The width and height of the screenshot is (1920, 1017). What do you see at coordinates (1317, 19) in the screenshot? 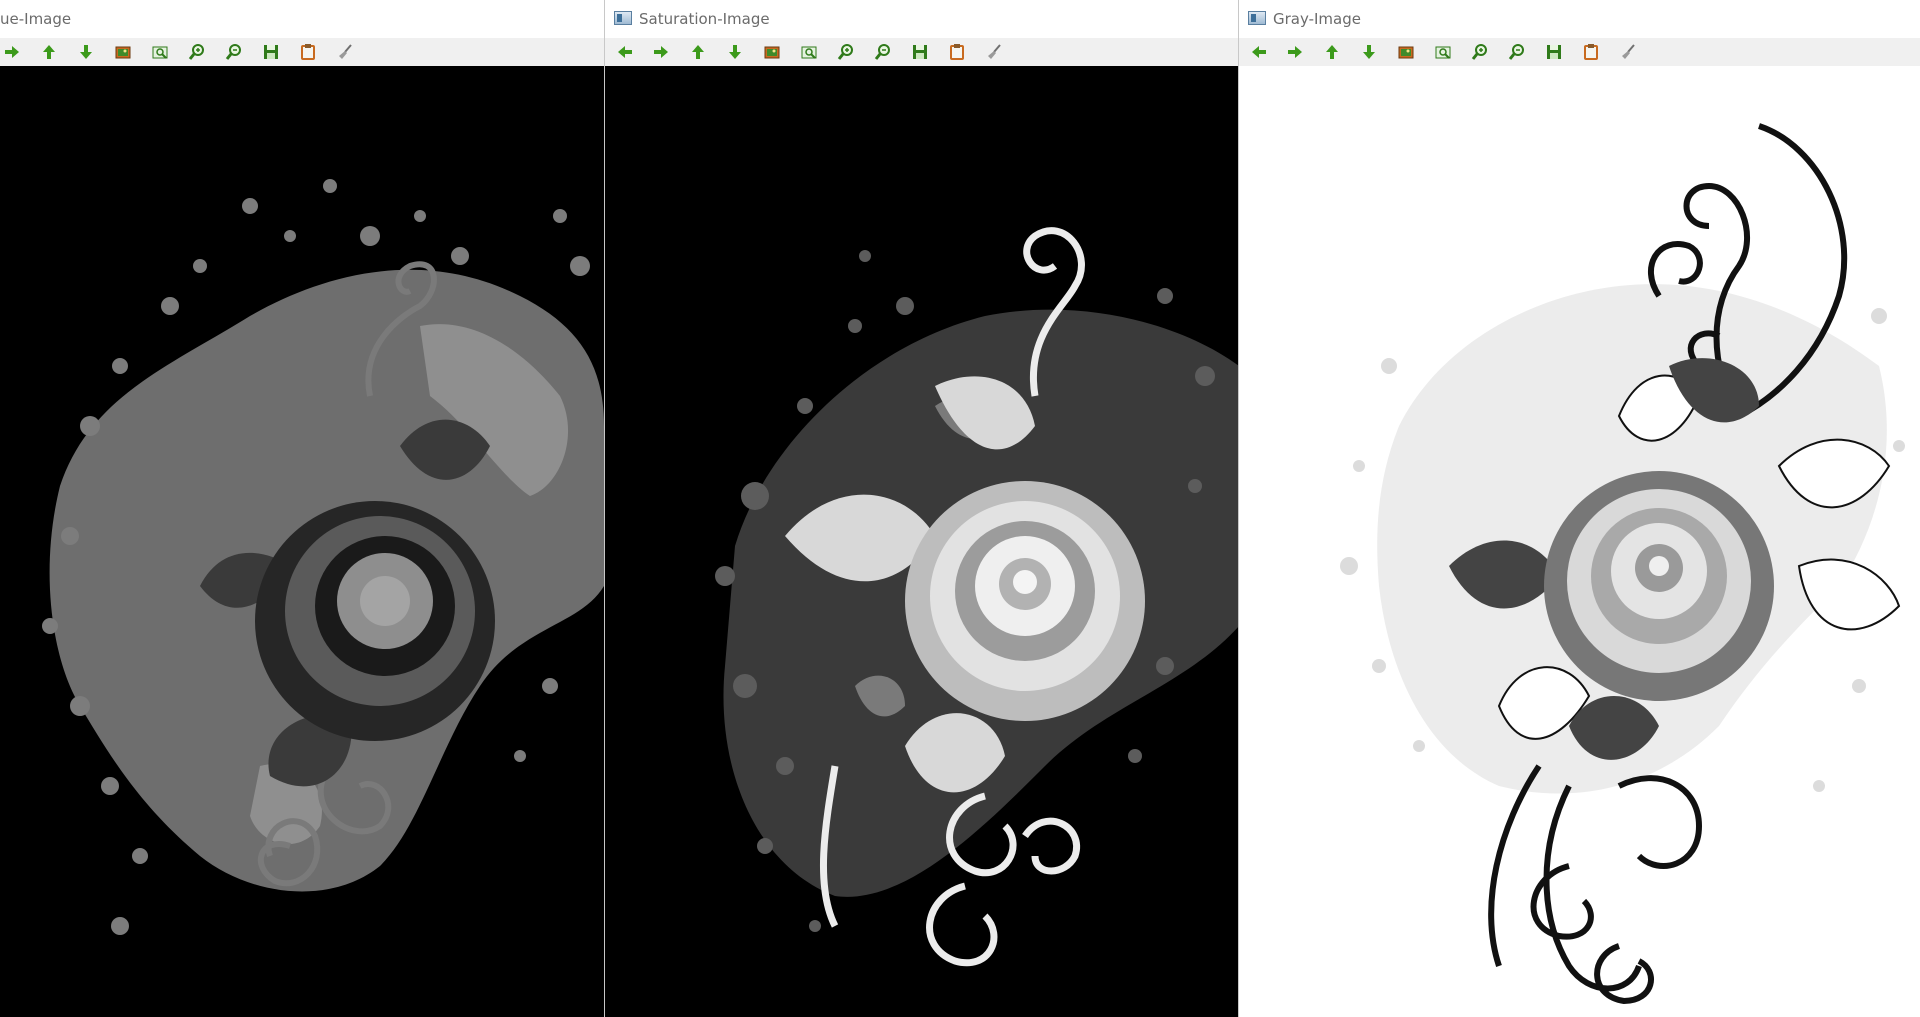
I see `window-title: Gray-Image` at bounding box center [1317, 19].